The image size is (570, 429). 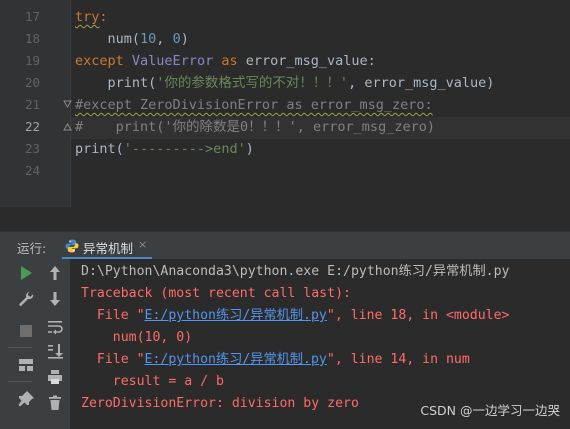 What do you see at coordinates (72, 246) in the screenshot?
I see `python-icon` at bounding box center [72, 246].